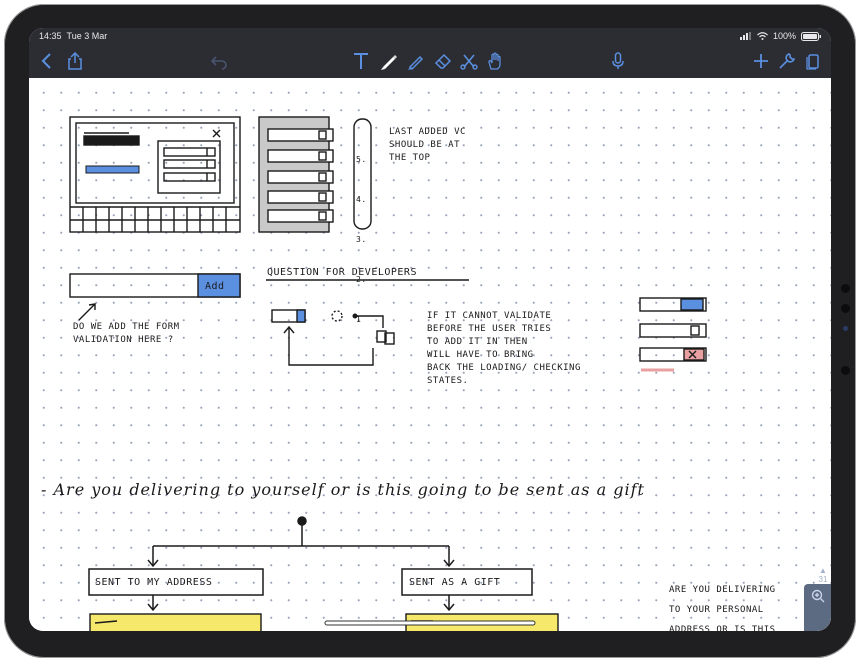  Describe the element at coordinates (762, 36) in the screenshot. I see `wifi-icon` at that location.